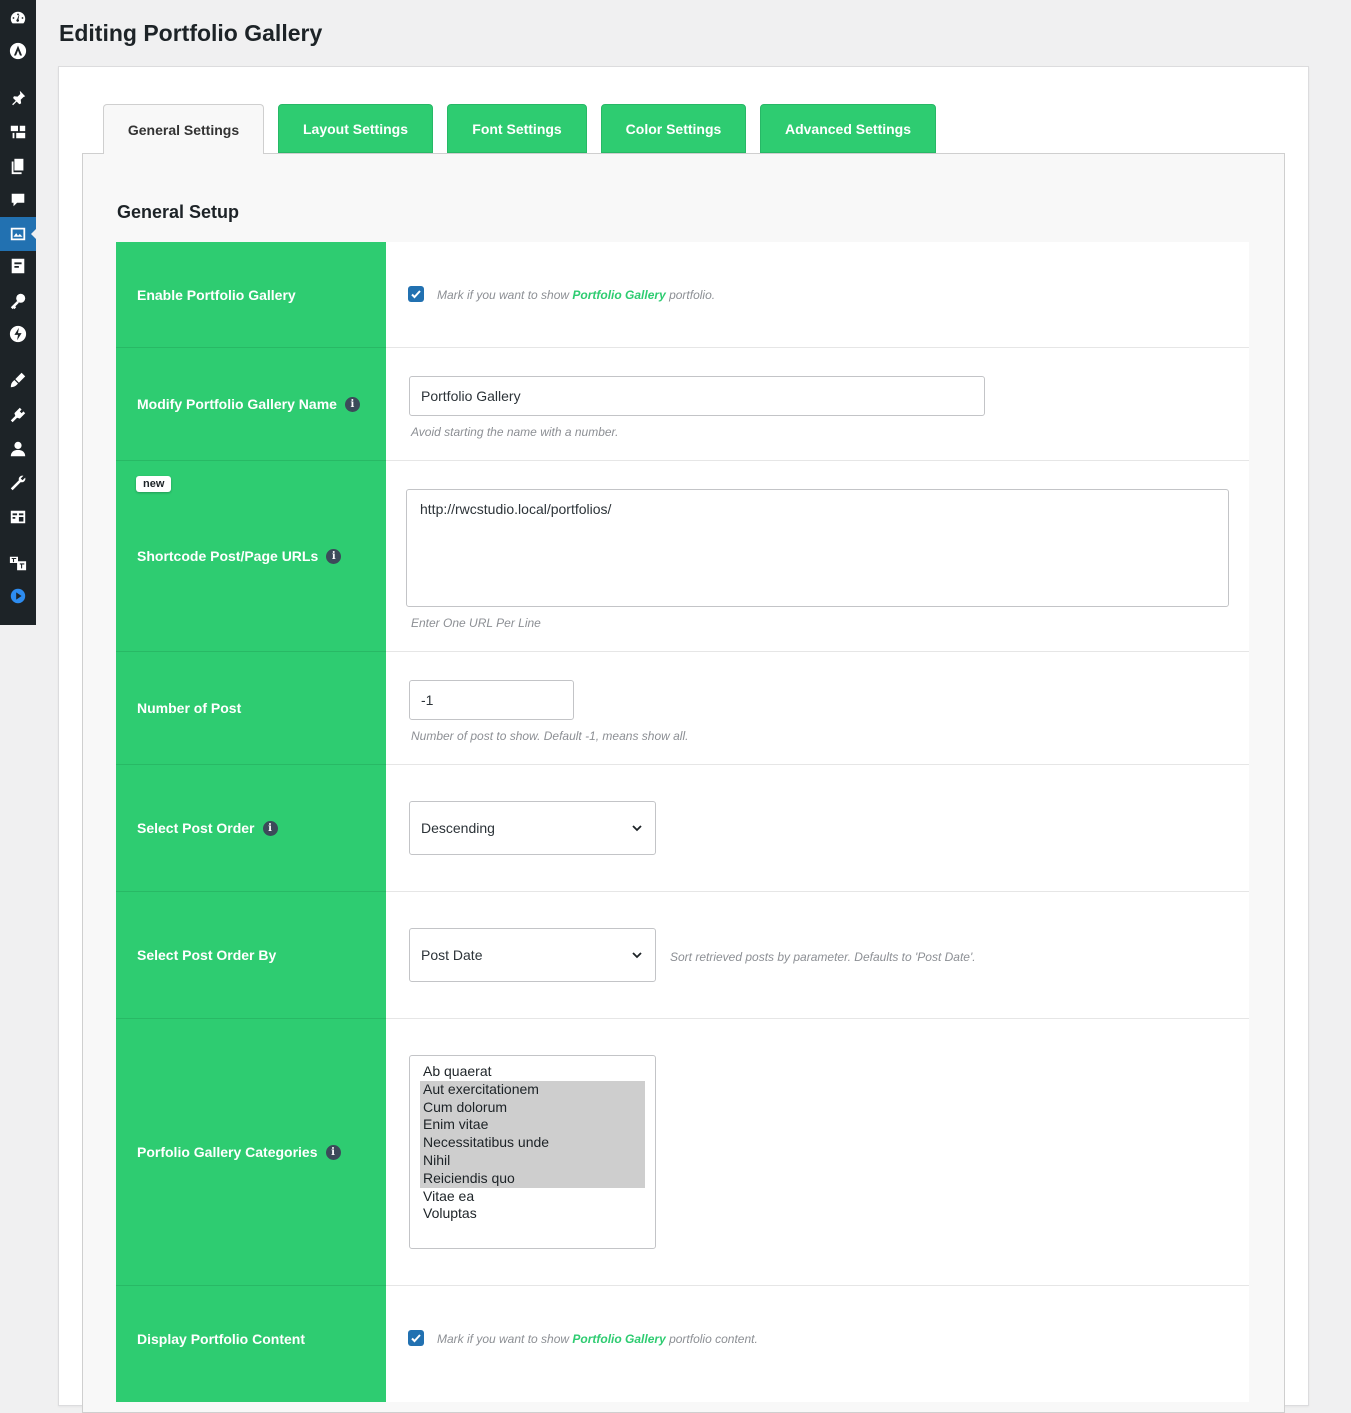 This screenshot has height=1413, width=1351. I want to click on section-title: General Setup, so click(178, 212).